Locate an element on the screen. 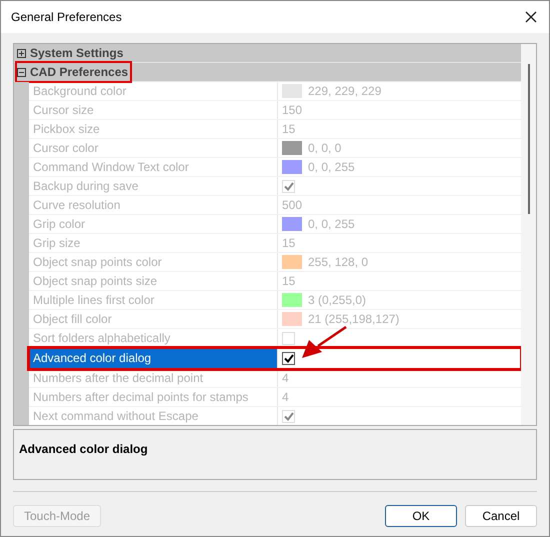 This screenshot has width=550, height=537. property-name: Object fill color is located at coordinates (72, 319).